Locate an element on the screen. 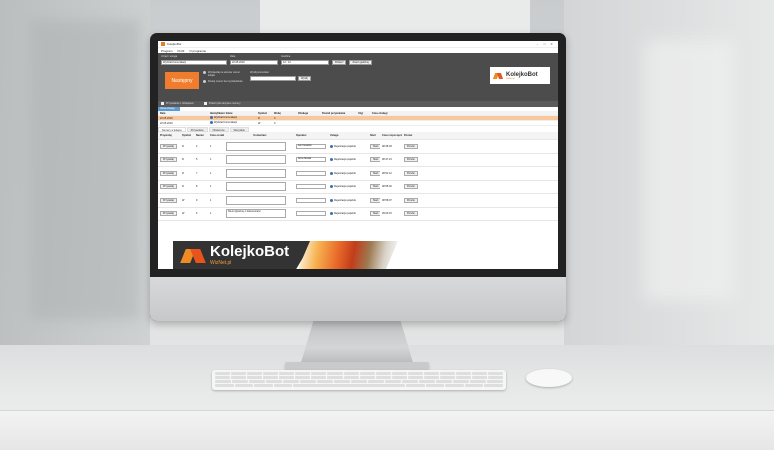 The height and width of the screenshot is (450, 774). checkbox-sound-label: Przywołanie z dźwiękiem is located at coordinates (180, 104).